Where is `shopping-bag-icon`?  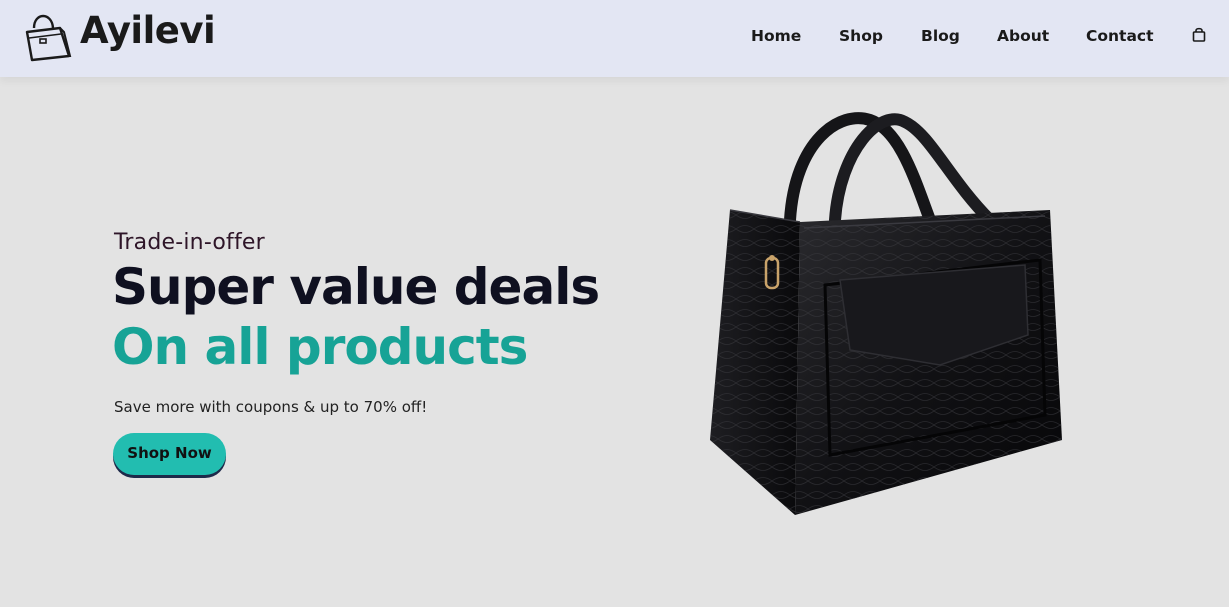 shopping-bag-icon is located at coordinates (1199, 34).